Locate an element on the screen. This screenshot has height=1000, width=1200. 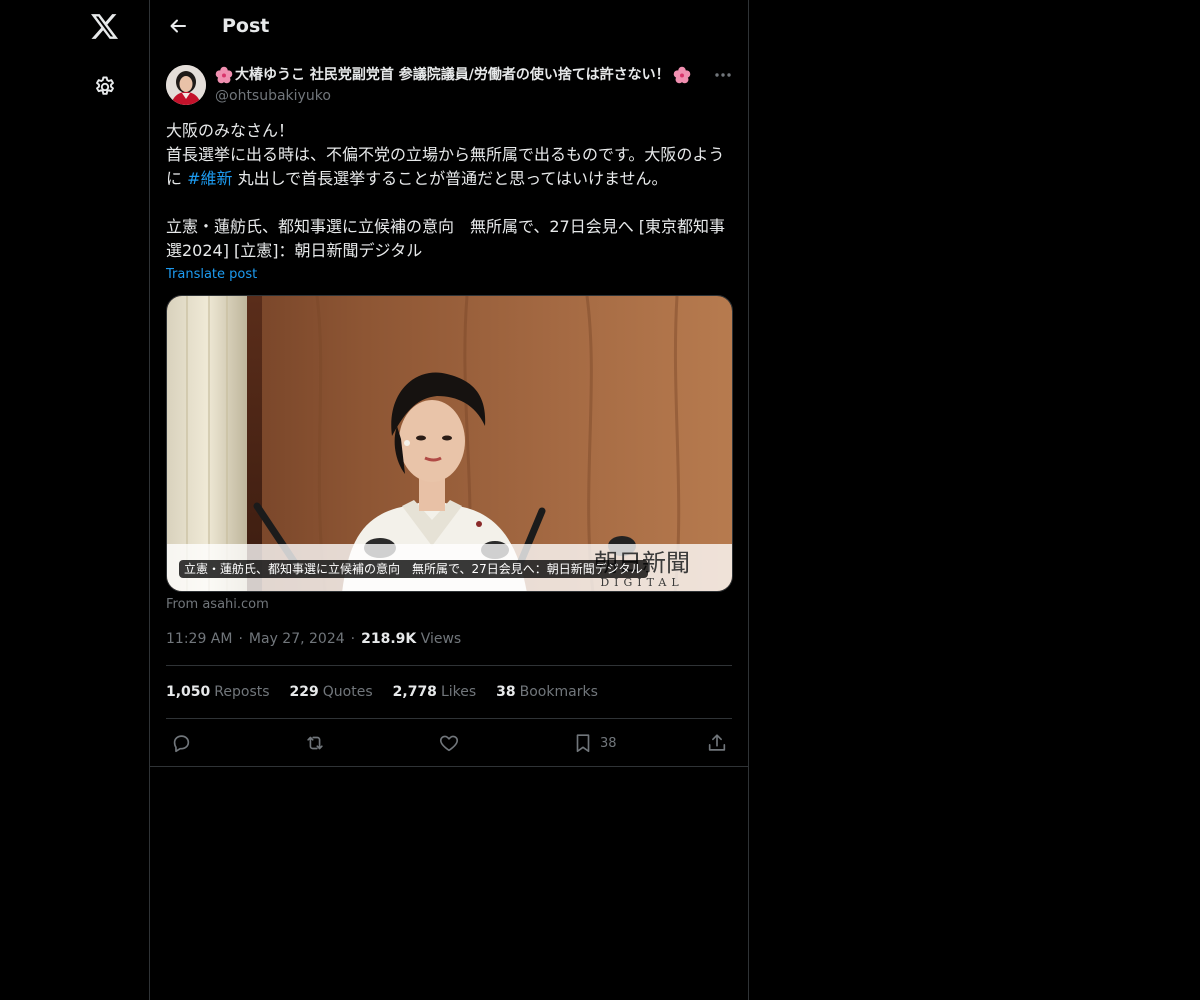
likes-label: Likes is located at coordinates (458, 692).